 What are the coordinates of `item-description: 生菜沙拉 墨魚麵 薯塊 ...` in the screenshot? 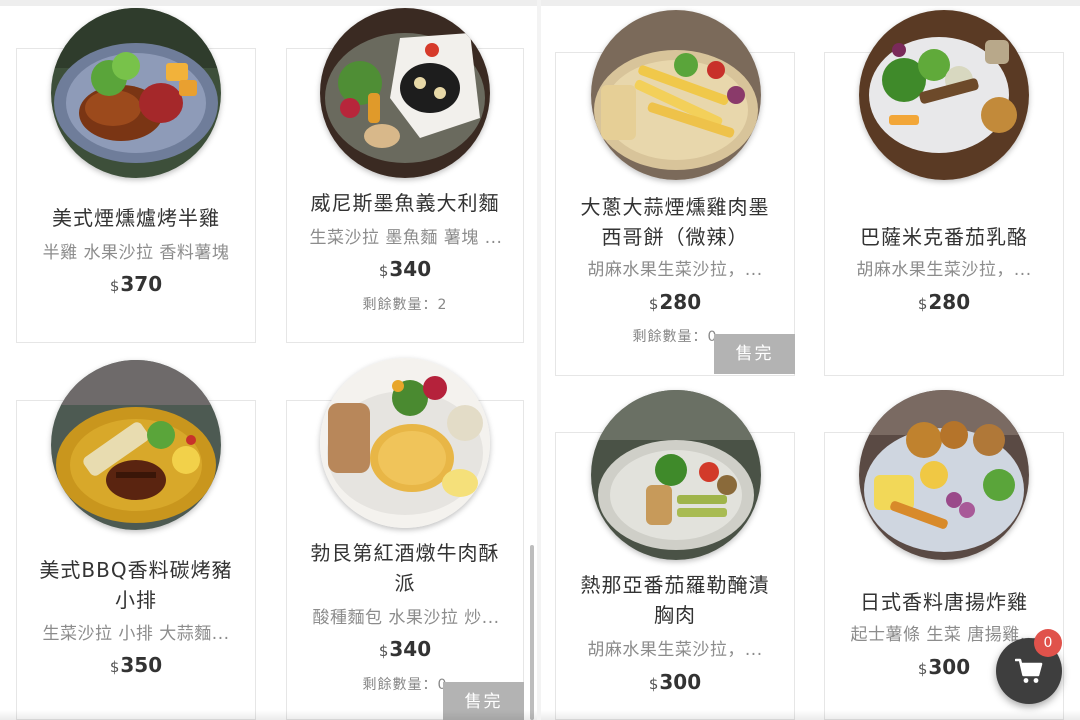 It's located at (406, 238).